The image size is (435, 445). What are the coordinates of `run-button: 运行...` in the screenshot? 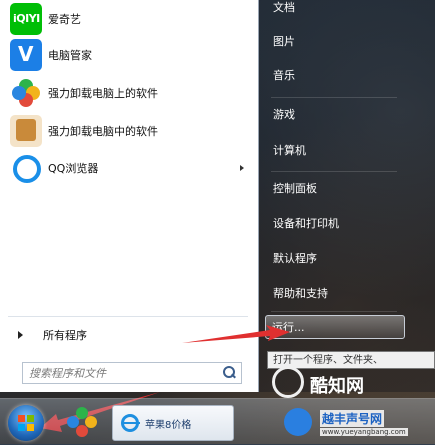 It's located at (335, 327).